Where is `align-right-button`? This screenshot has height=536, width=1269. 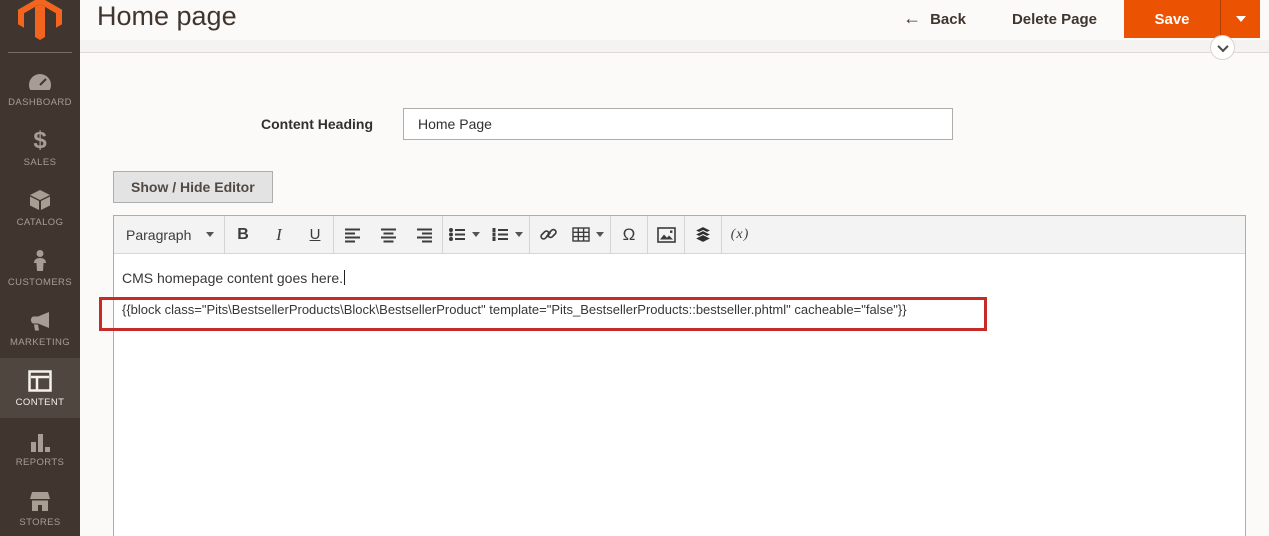 align-right-button is located at coordinates (424, 234).